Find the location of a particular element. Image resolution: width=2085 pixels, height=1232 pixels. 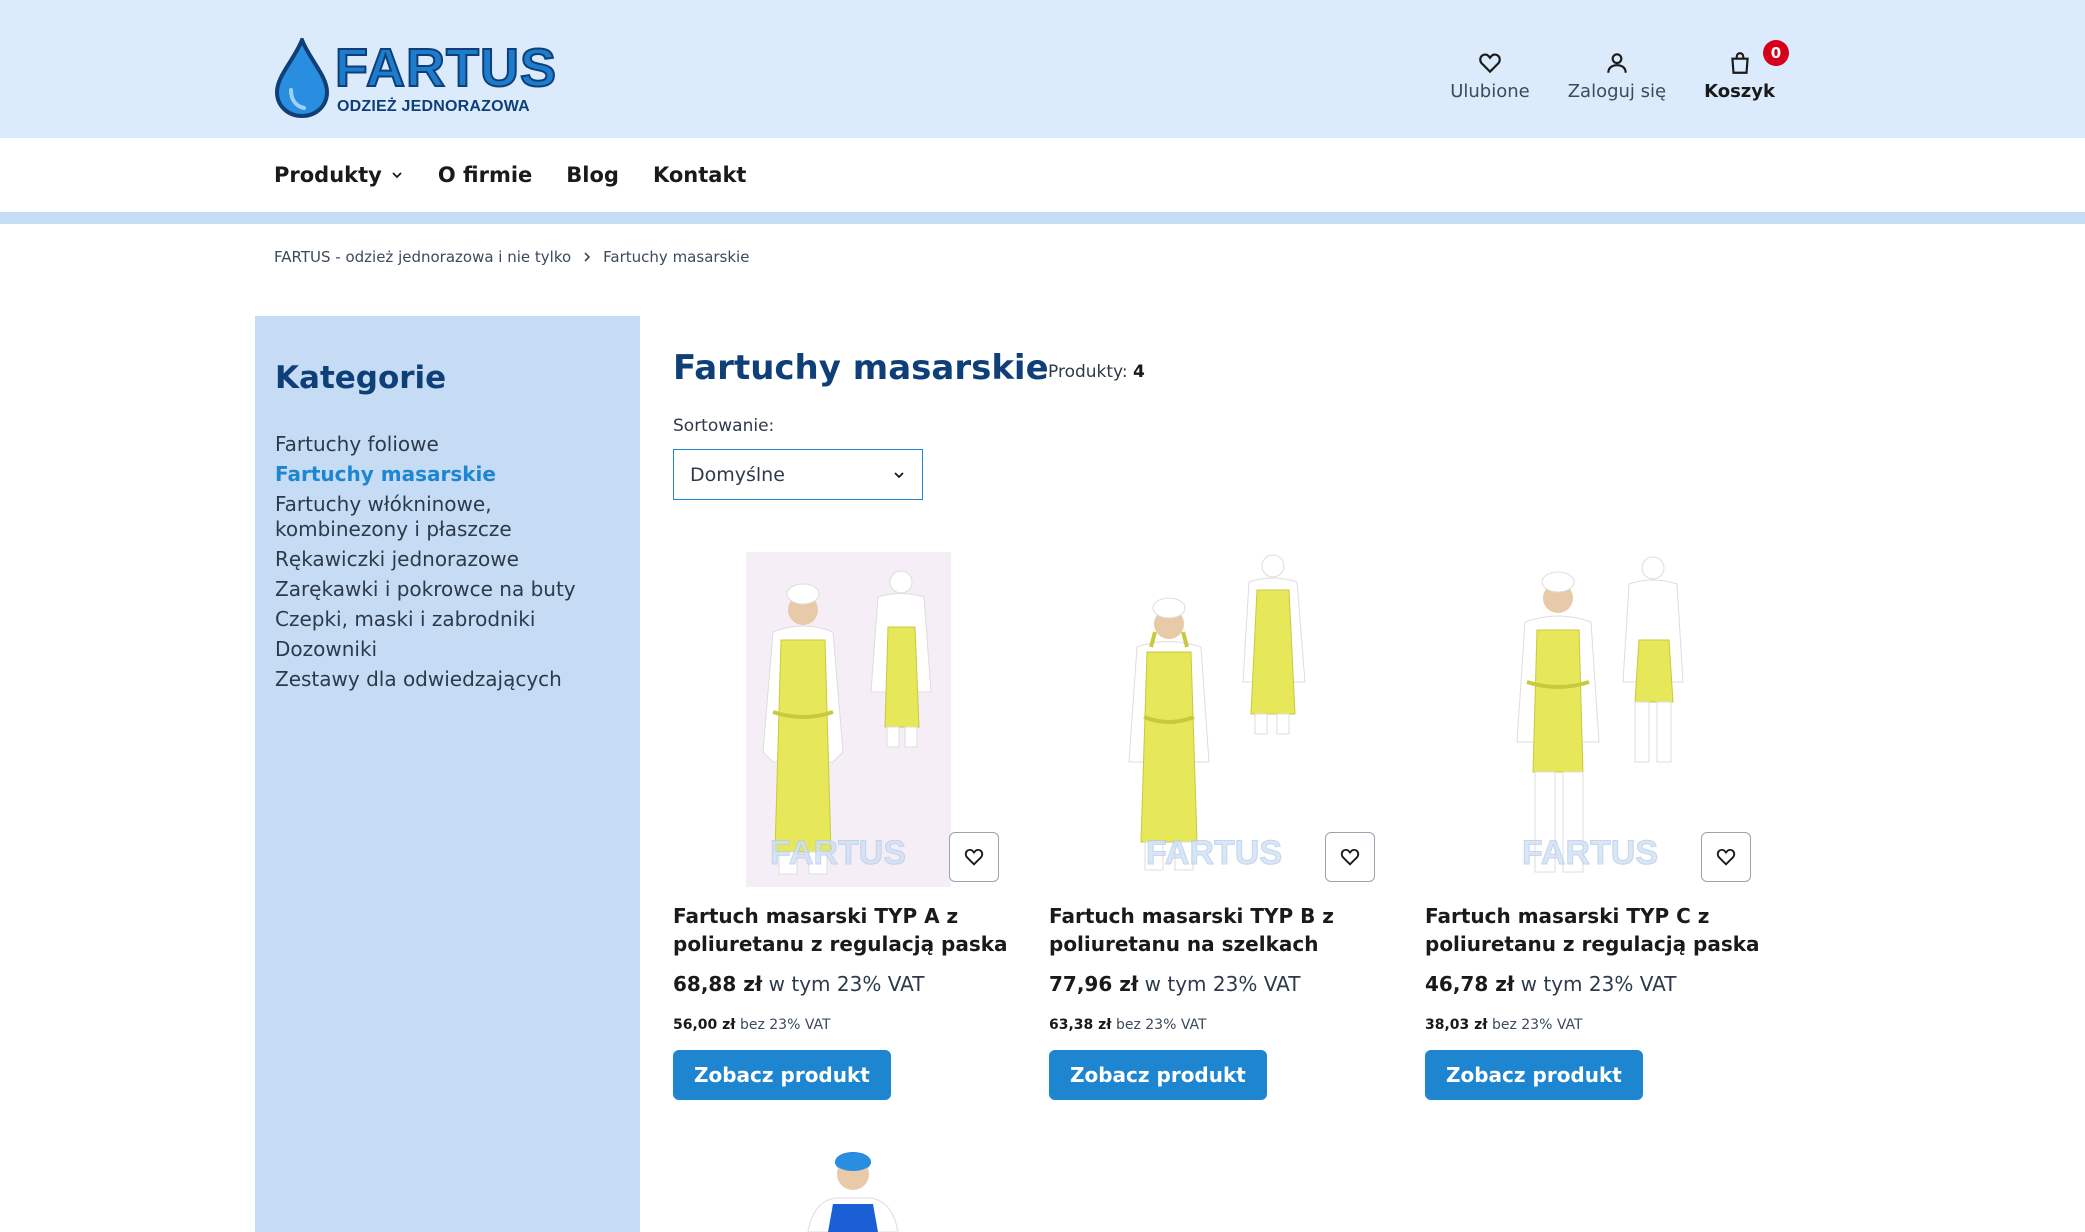

nav-item-label: O firmie is located at coordinates (485, 175).